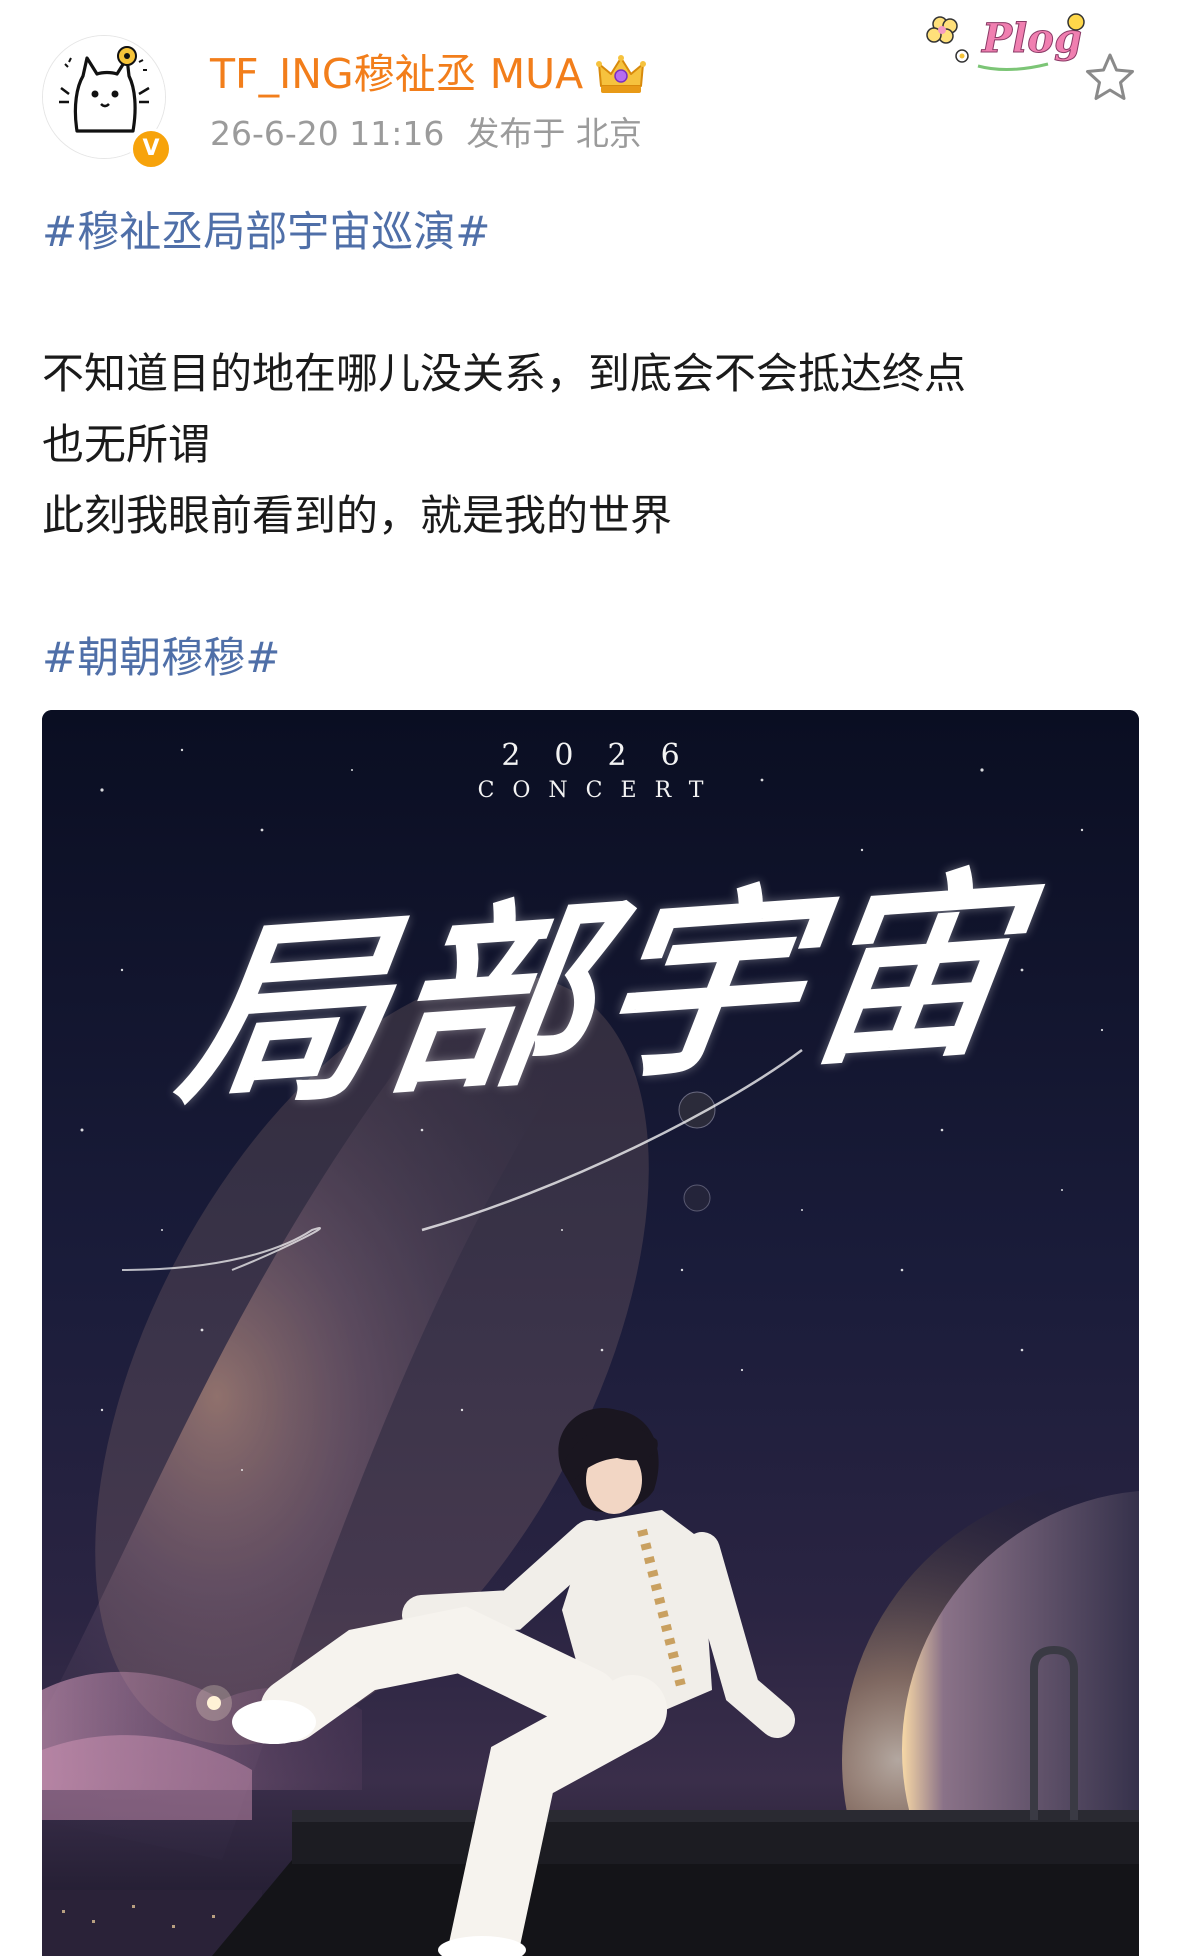 This screenshot has width=1179, height=1956. What do you see at coordinates (599, 790) in the screenshot?
I see `poster-subtitle: CONCERT` at bounding box center [599, 790].